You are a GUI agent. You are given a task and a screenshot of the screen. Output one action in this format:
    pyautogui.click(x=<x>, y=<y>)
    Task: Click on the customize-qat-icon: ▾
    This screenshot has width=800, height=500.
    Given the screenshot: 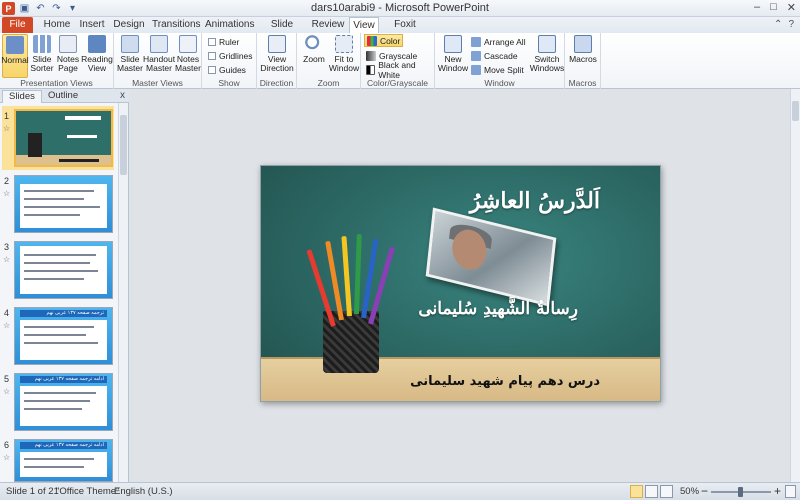 What is the action you would take?
    pyautogui.click(x=72, y=8)
    